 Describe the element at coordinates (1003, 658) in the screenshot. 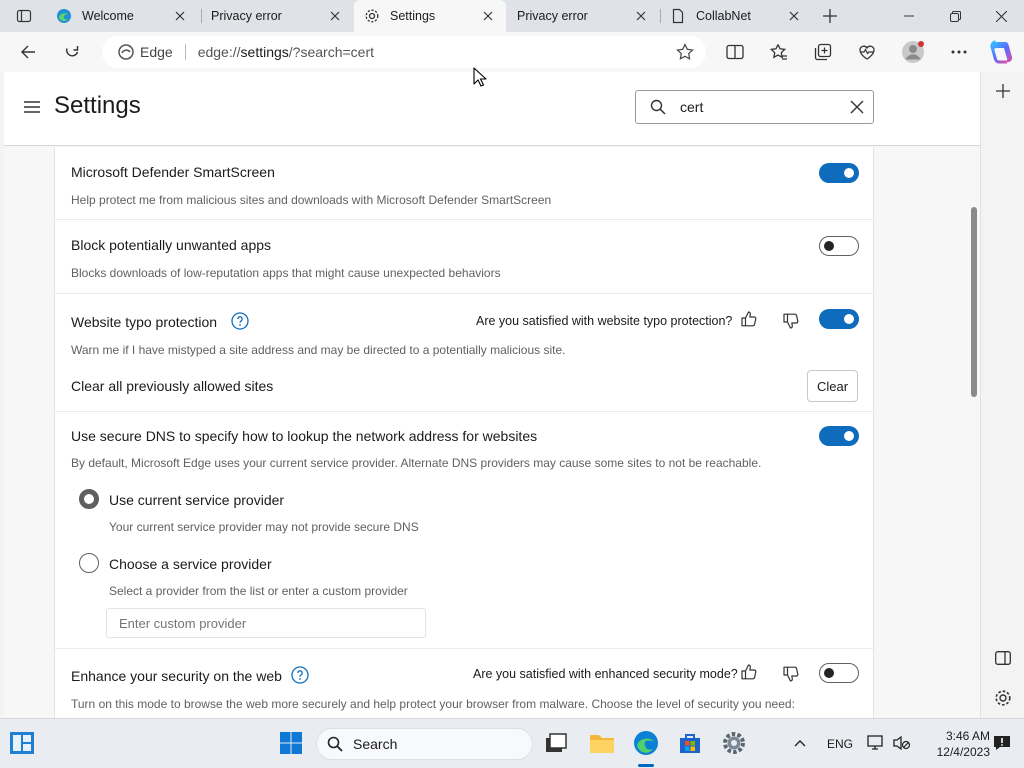

I see `hide-sidebar-button` at that location.